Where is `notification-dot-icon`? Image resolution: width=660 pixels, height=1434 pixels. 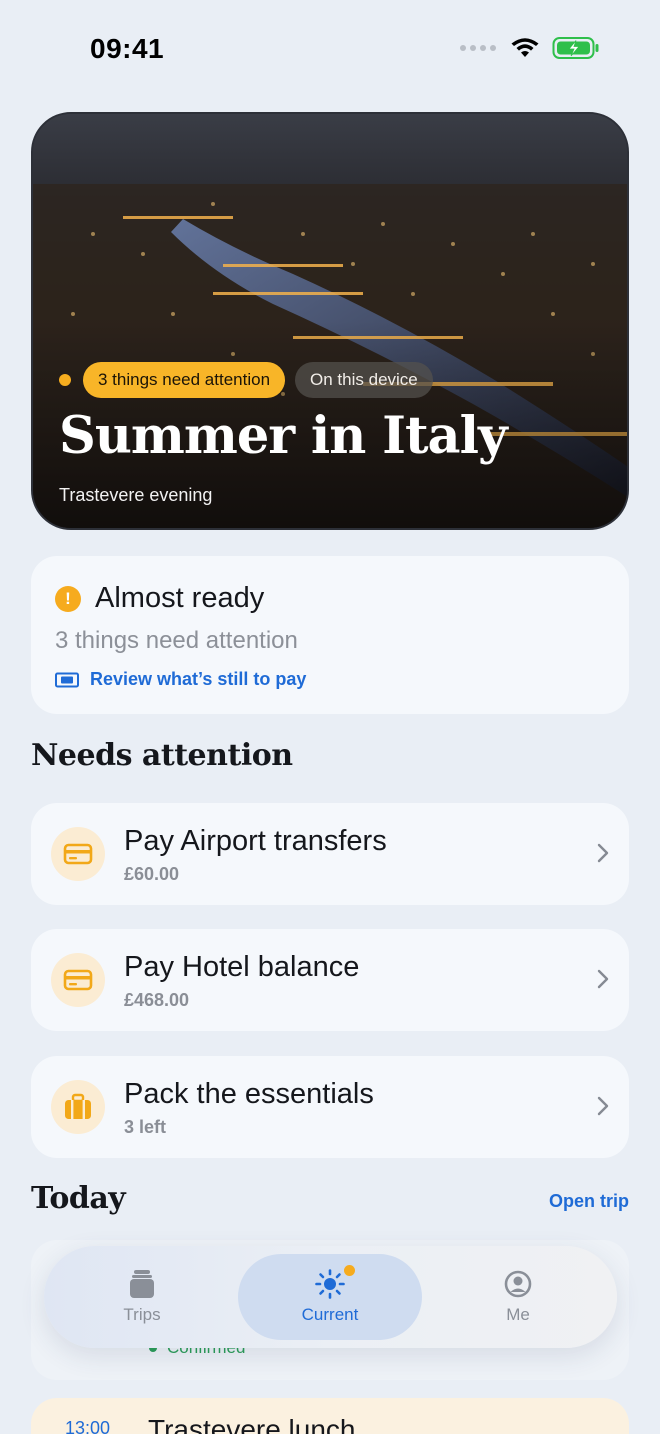
notification-dot-icon is located at coordinates (349, 1270).